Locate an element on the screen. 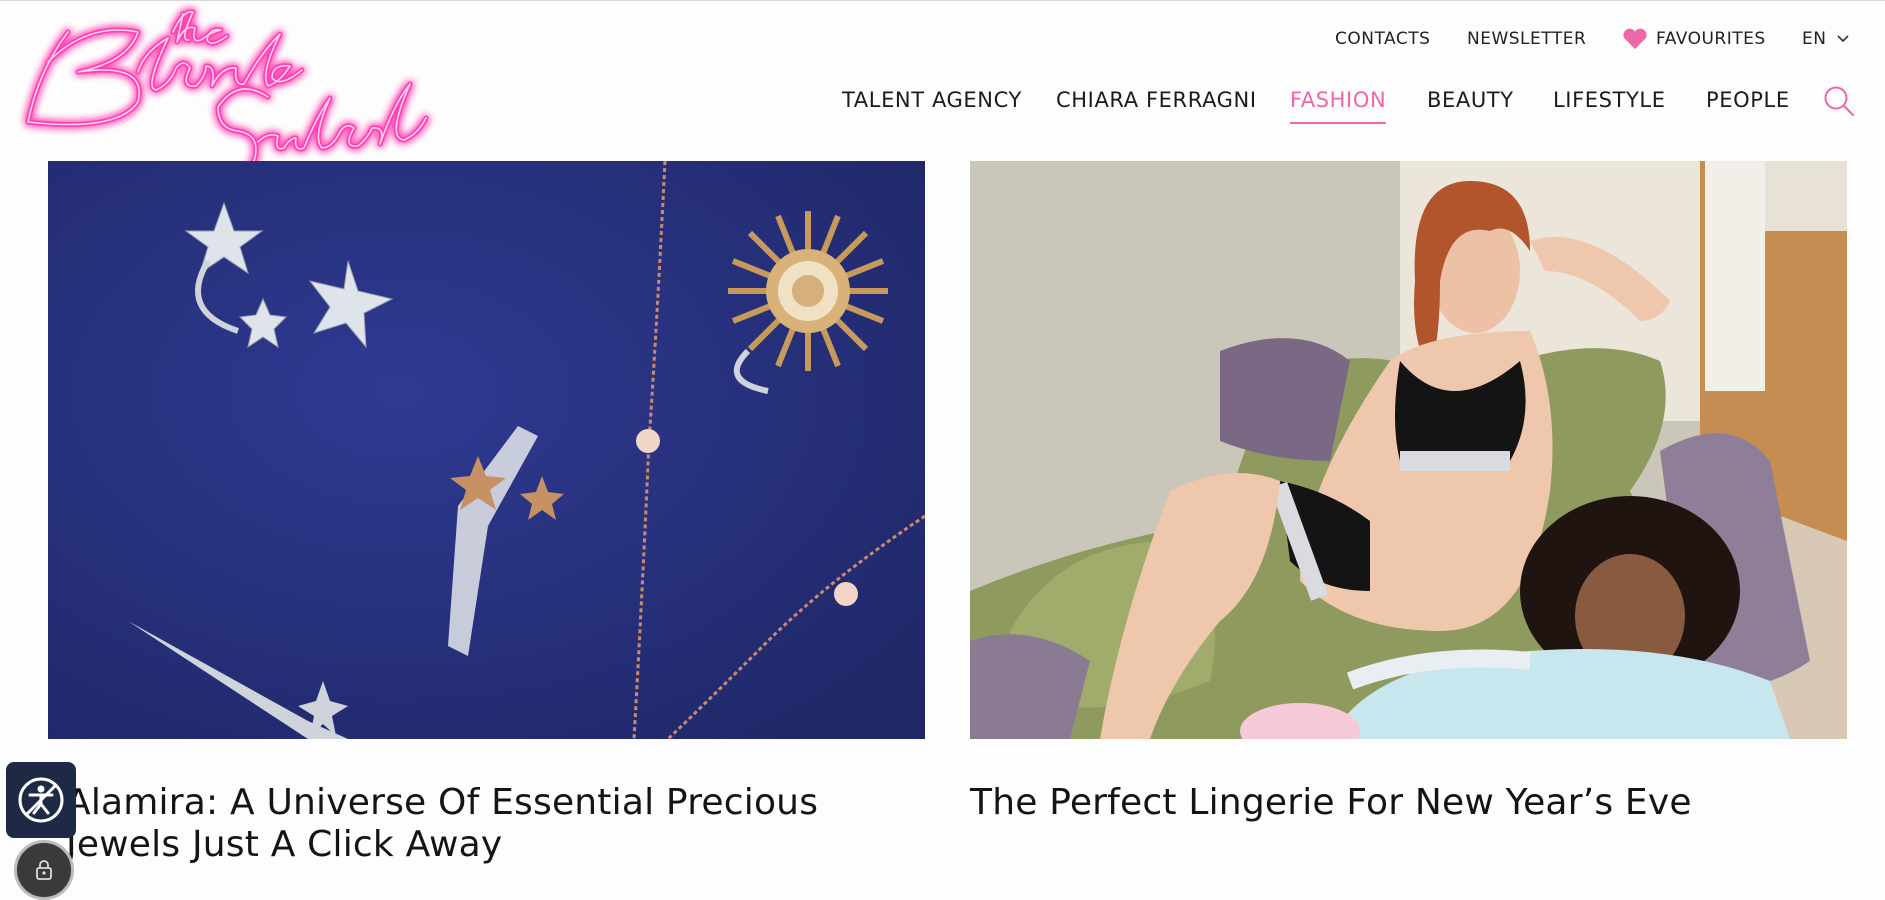  favourites-label: FAVOURITES is located at coordinates (1711, 39).